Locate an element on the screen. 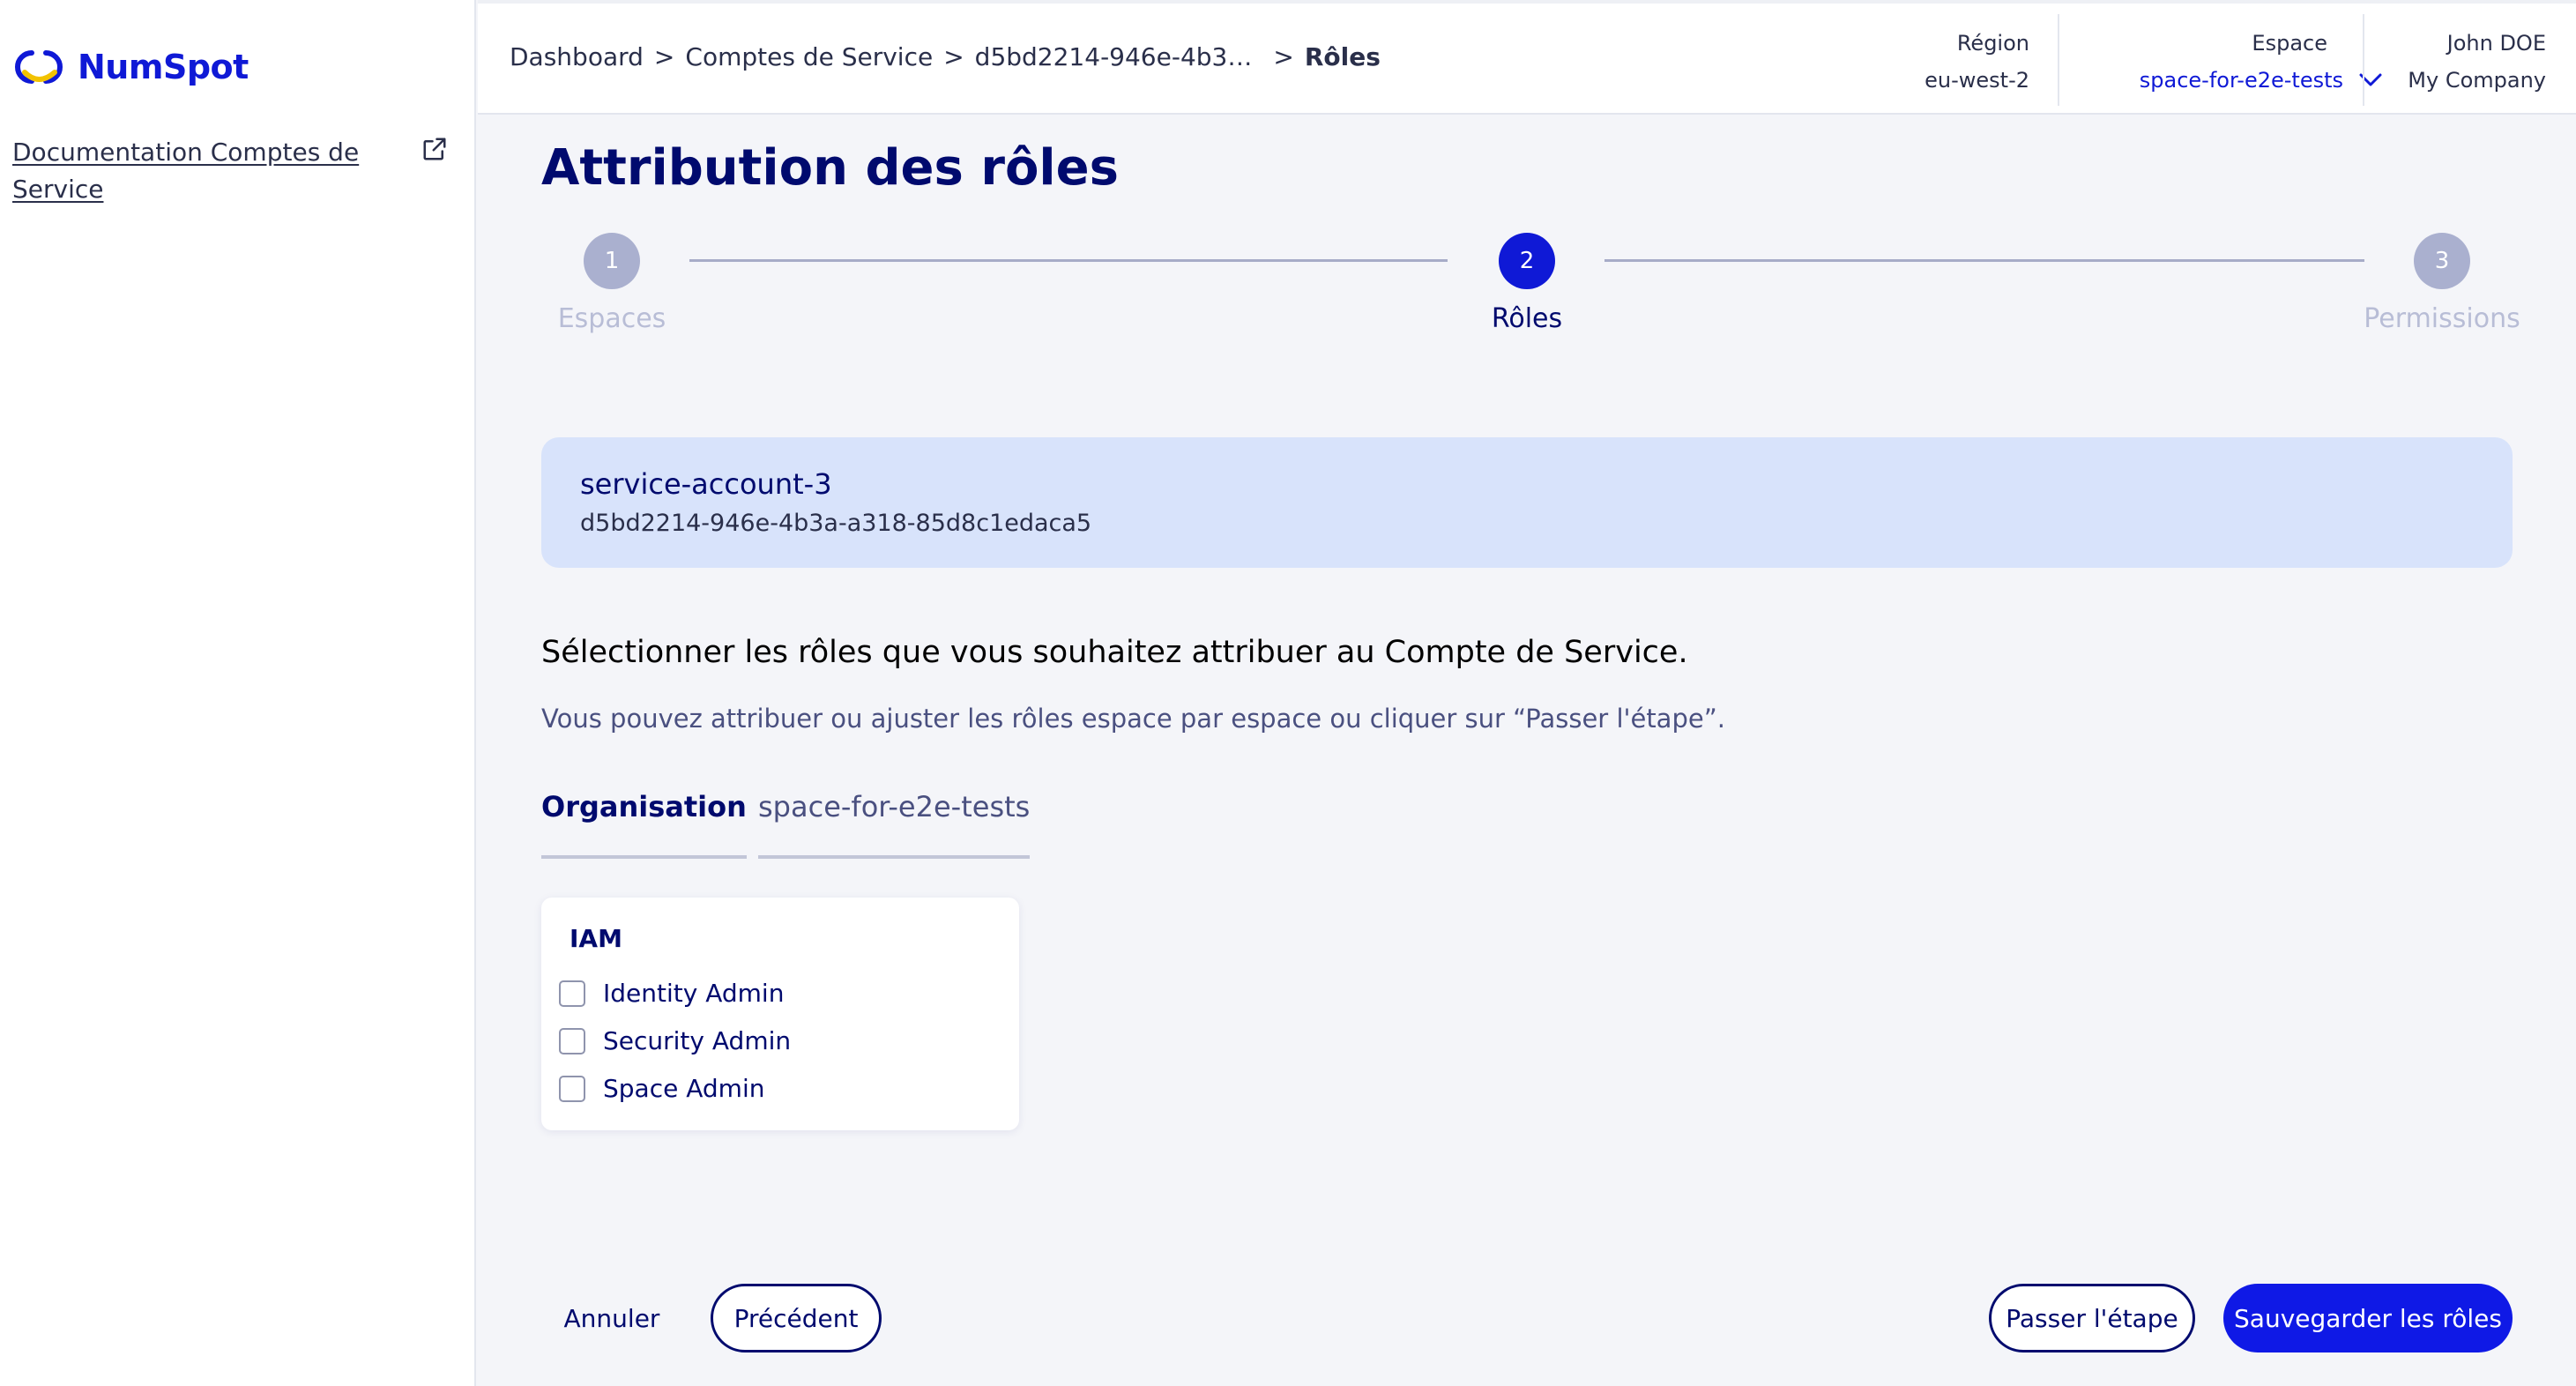  breadcrumb-item-dashboard: Dashboard is located at coordinates (577, 56).